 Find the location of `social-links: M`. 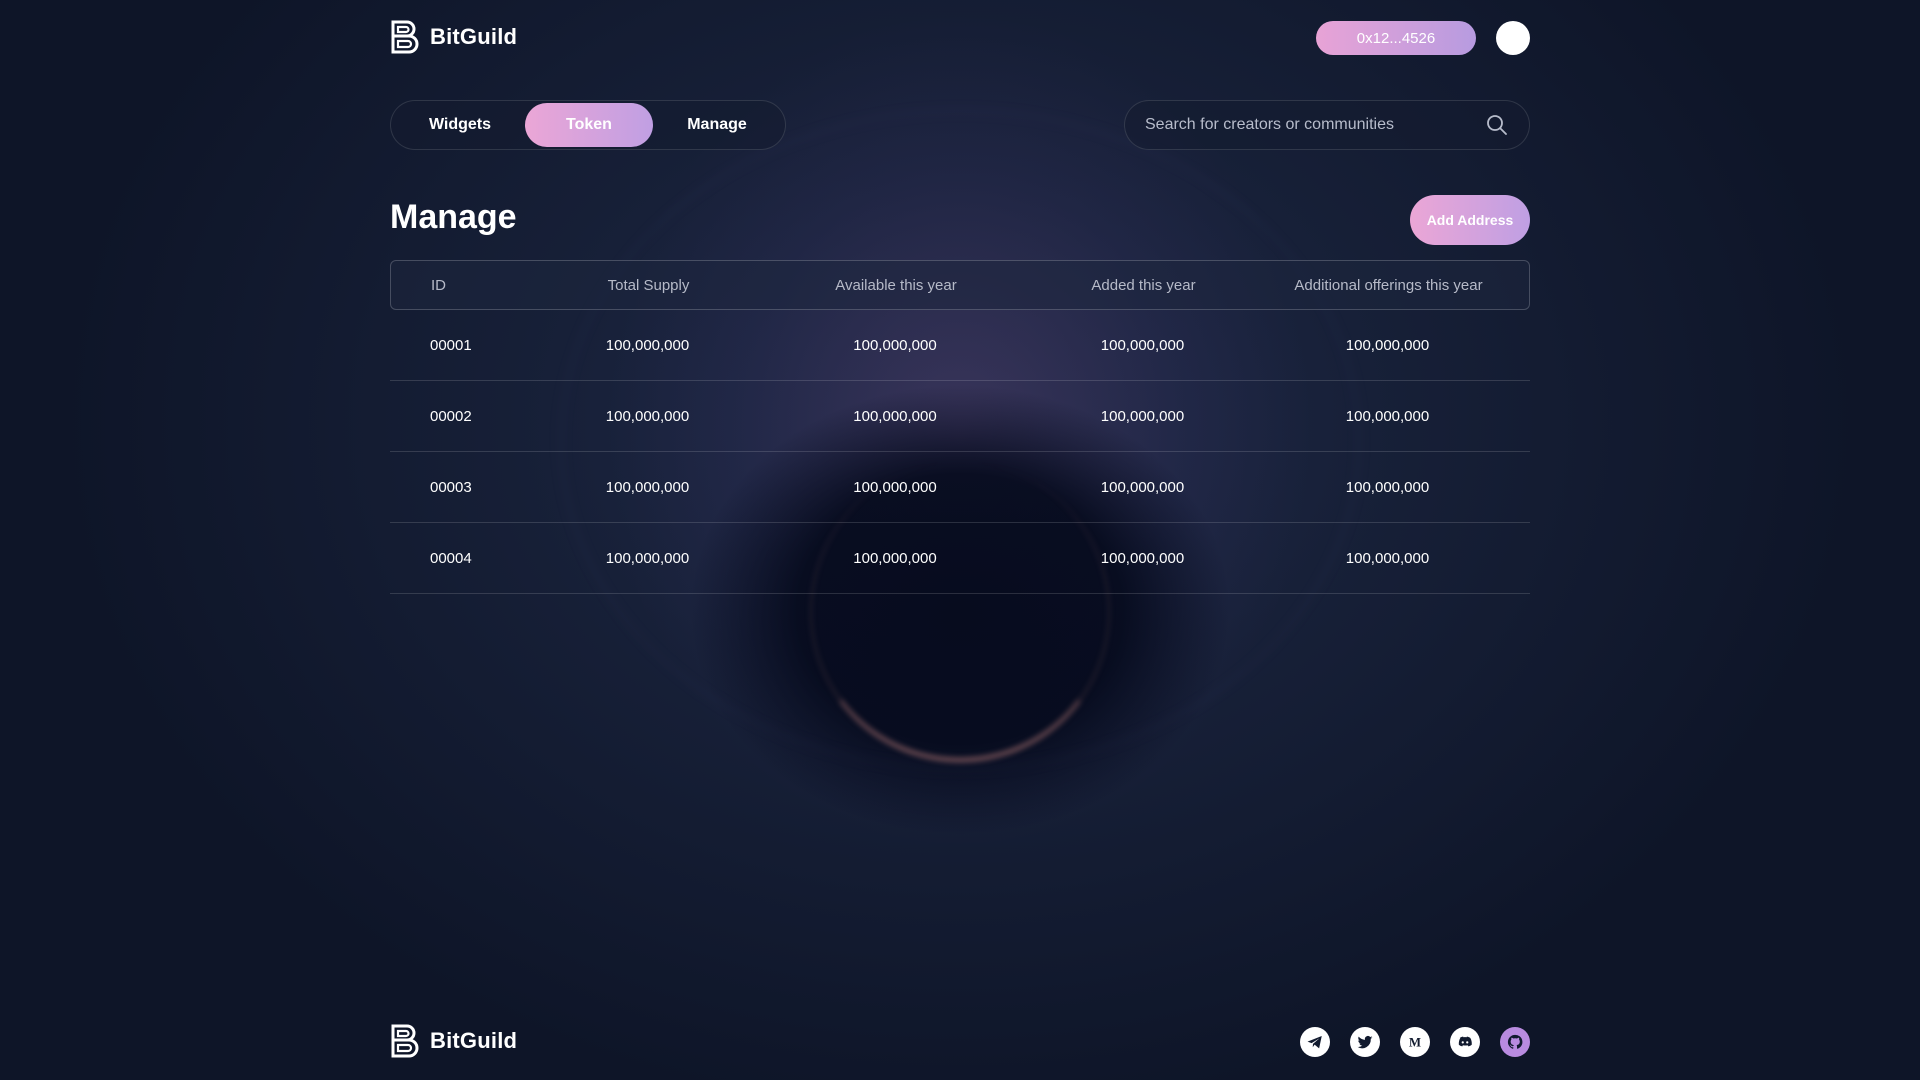

social-links: M is located at coordinates (1415, 1042).